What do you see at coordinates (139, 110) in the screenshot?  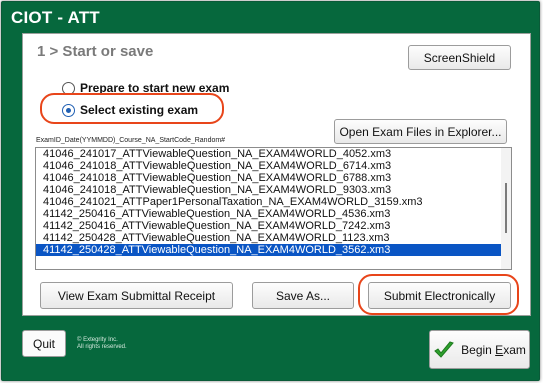 I see `option-select-label: Select existing exam` at bounding box center [139, 110].